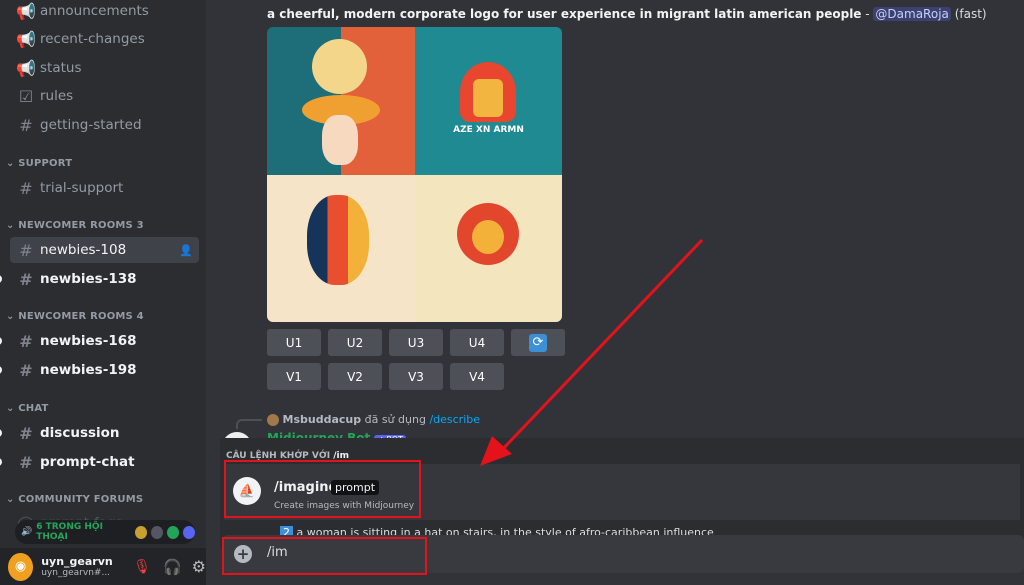  What do you see at coordinates (601, 346) in the screenshot?
I see `arrow-line` at bounding box center [601, 346].